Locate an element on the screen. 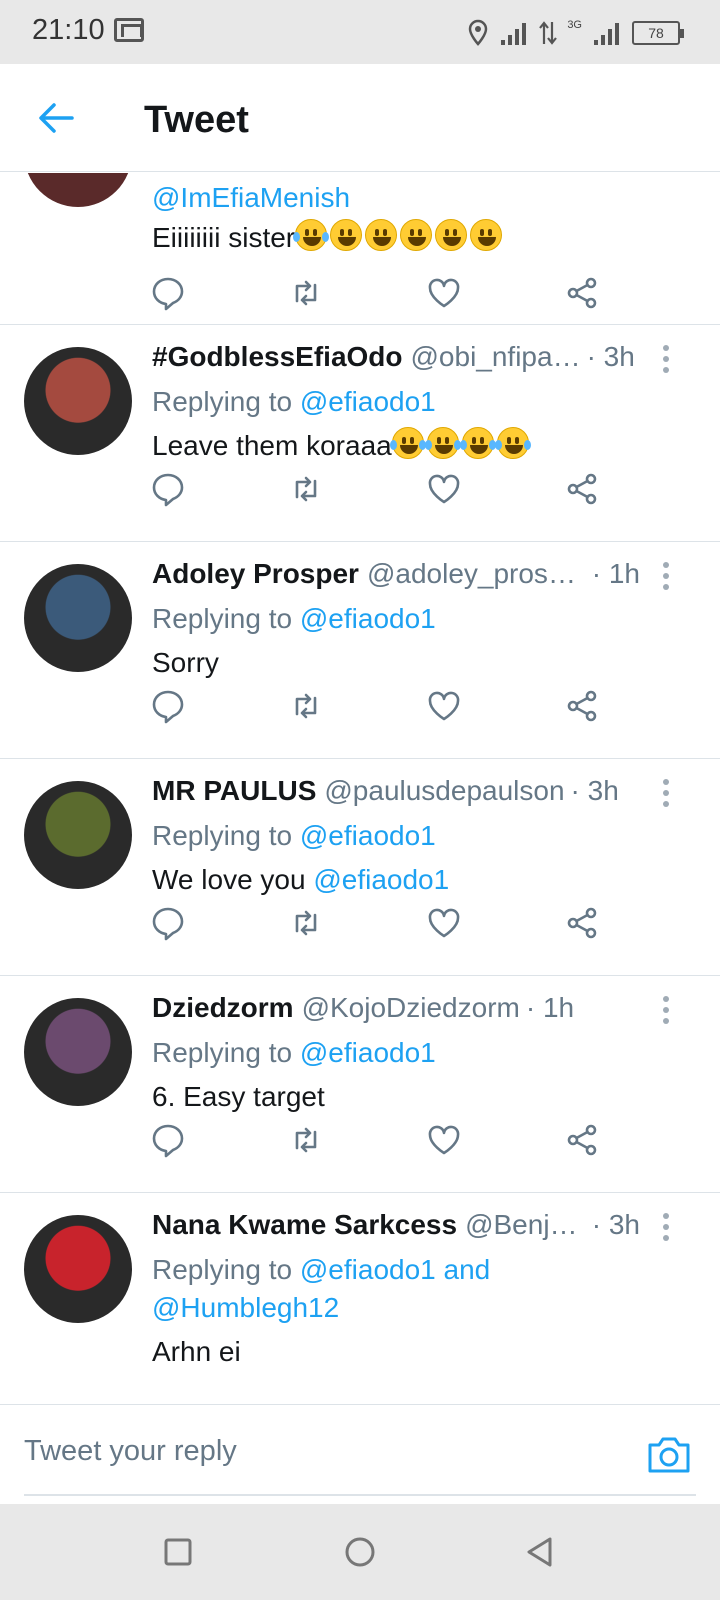  signal-icon is located at coordinates (514, 34).